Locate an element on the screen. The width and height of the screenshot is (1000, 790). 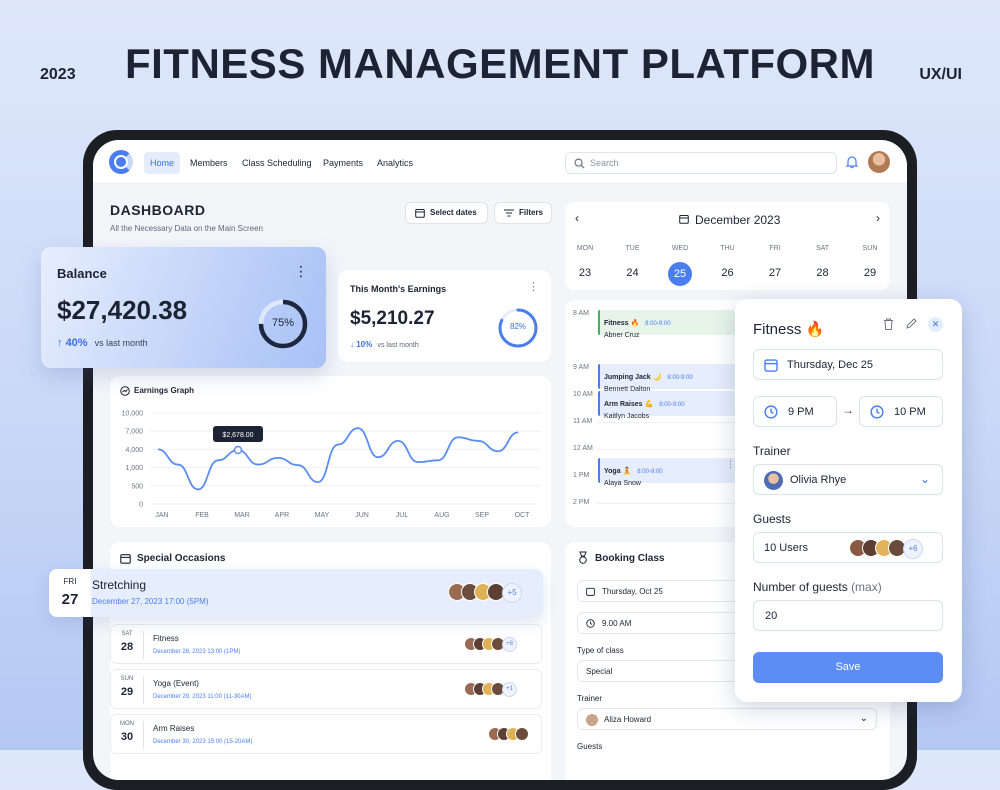
balance-menu-icon: ⋮ is located at coordinates (301, 271).